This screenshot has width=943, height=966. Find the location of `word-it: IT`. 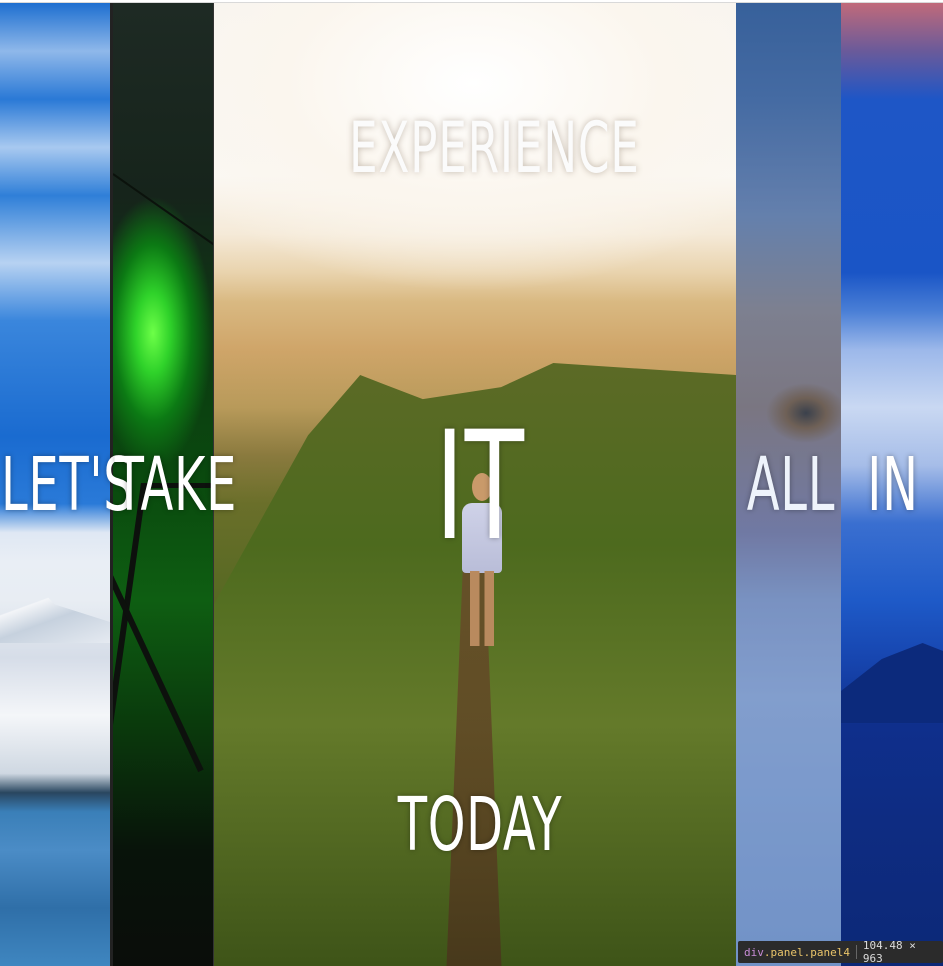

word-it: IT is located at coordinates (480, 487).